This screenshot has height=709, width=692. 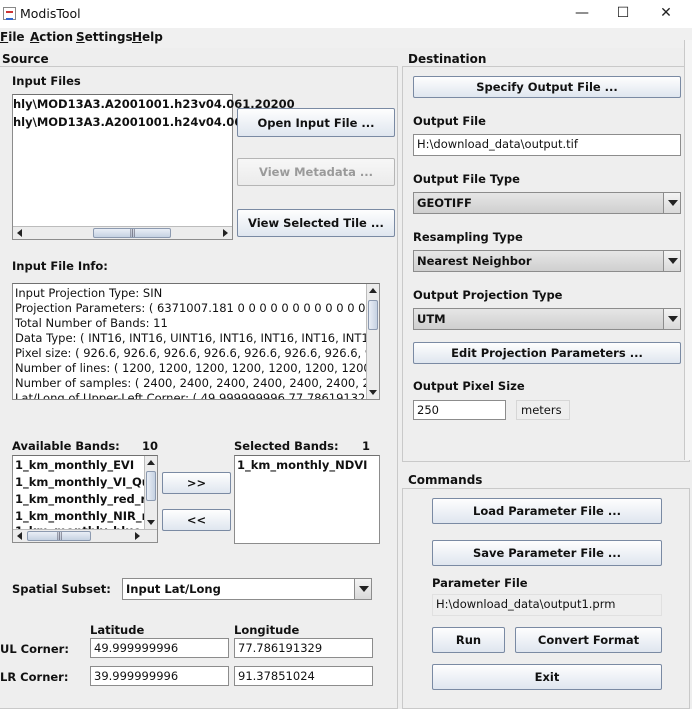 What do you see at coordinates (286, 446) in the screenshot?
I see `selected-bands-label: Selected Bands:` at bounding box center [286, 446].